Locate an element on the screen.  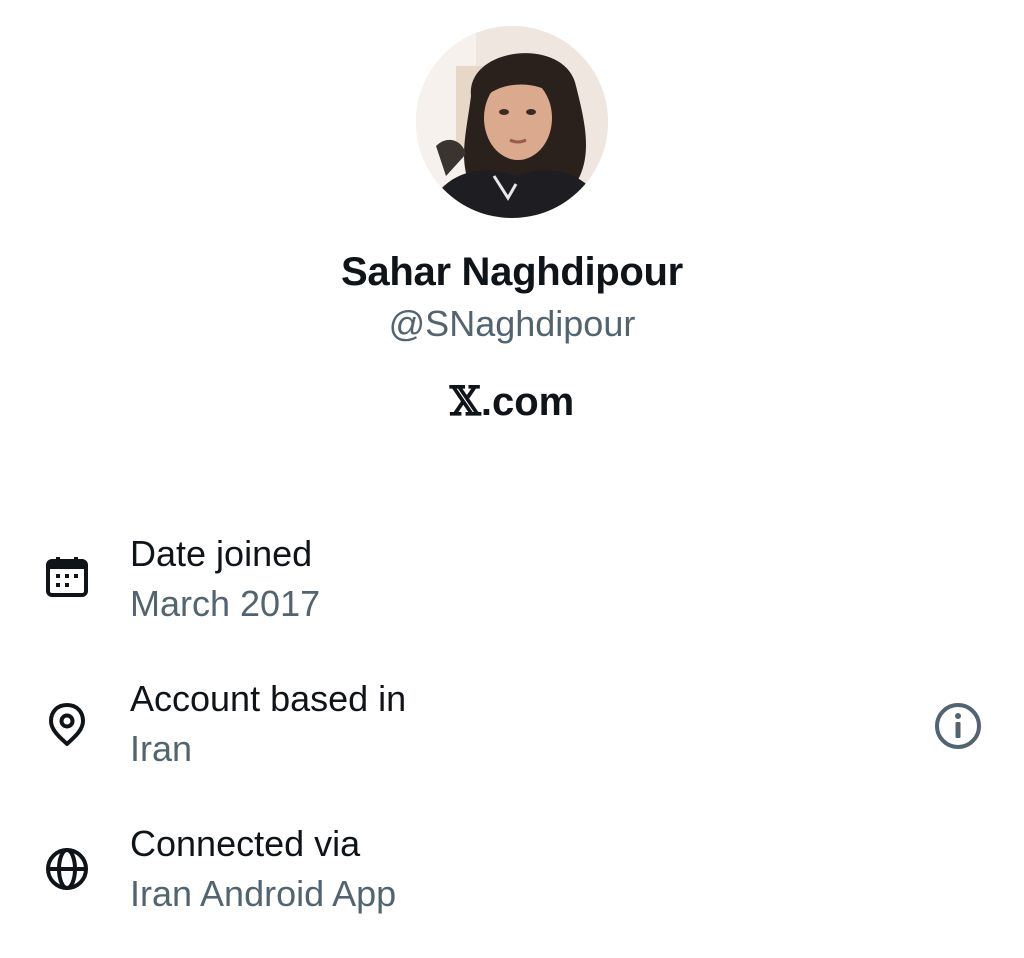
detail-value: Iran Android App is located at coordinates (263, 893).